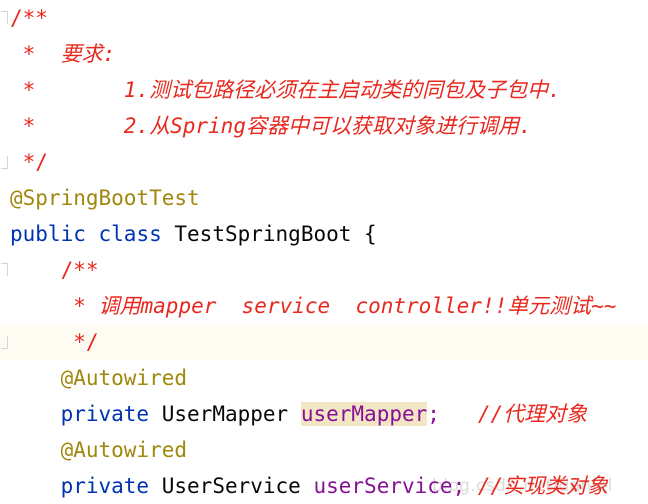 The height and width of the screenshot is (504, 648). What do you see at coordinates (81, 54) in the screenshot?
I see `code-token: 要求:` at bounding box center [81, 54].